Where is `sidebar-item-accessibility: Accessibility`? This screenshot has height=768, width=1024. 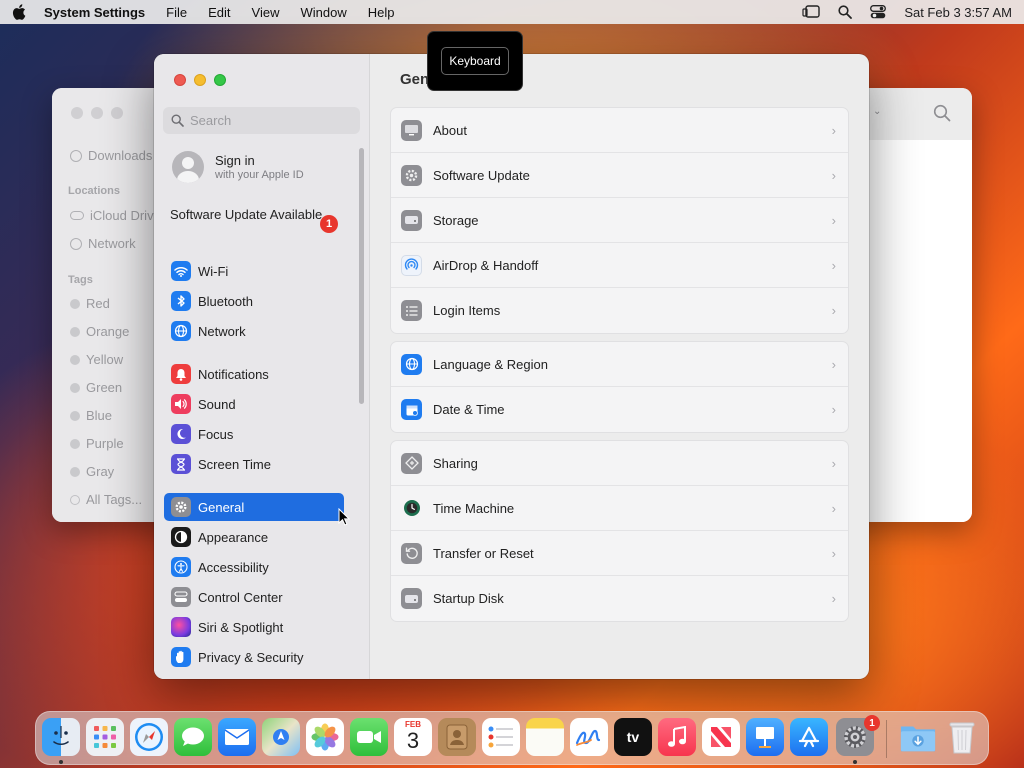
sidebar-item-accessibility: Accessibility is located at coordinates (254, 567).